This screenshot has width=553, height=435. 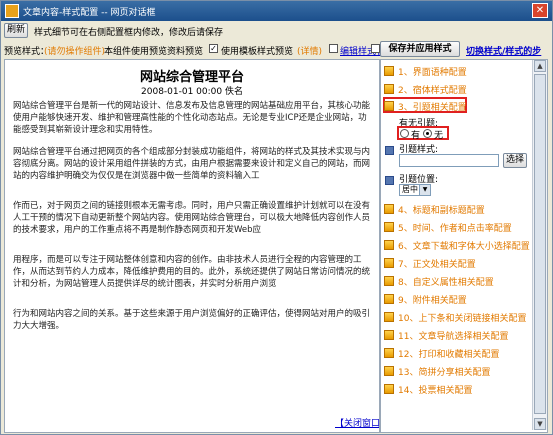 I want to click on window-title: 文章内容-样式配置 -- 网页对话框, so click(x=89, y=13).